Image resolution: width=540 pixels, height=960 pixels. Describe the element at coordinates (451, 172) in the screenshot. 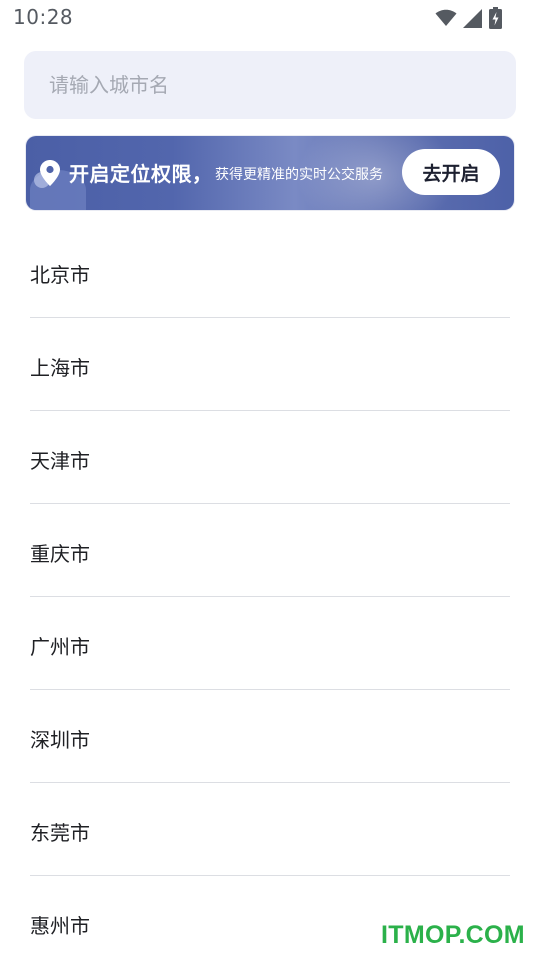

I see `enable-location-button: 去开启` at that location.